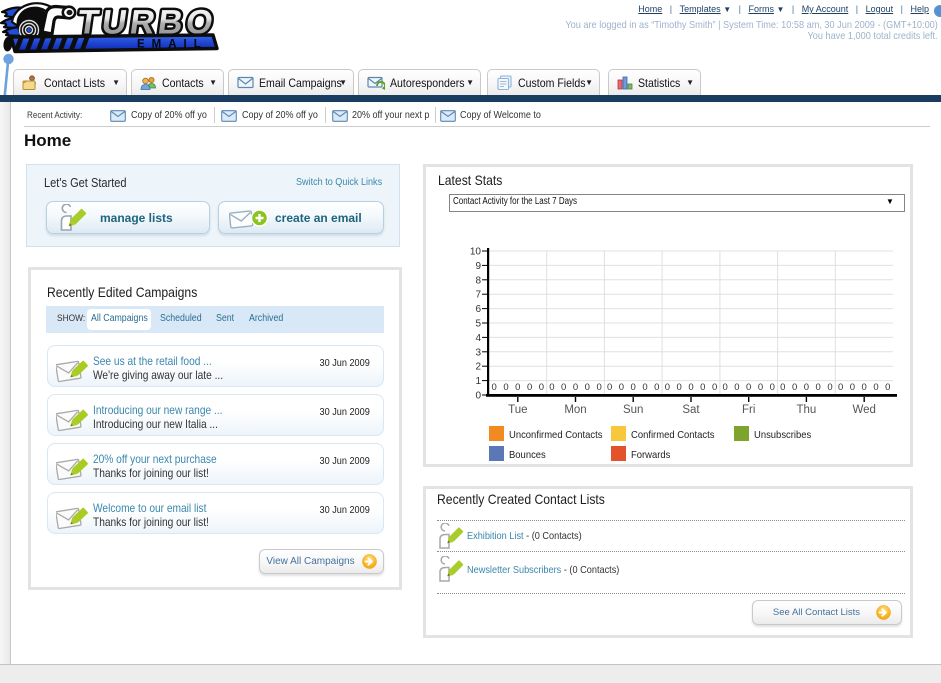 The image size is (941, 683). What do you see at coordinates (478, 309) in the screenshot?
I see `svg-text: 6` at bounding box center [478, 309].